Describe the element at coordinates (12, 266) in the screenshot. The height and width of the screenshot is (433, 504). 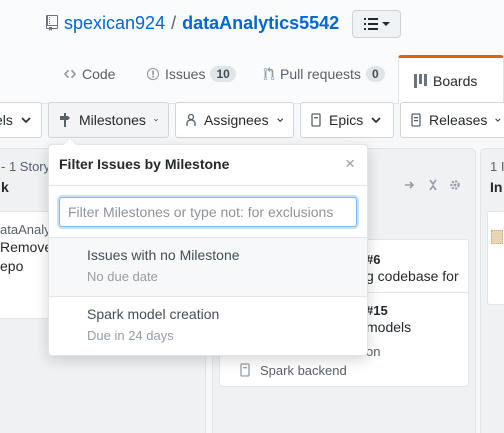
I see `card-title-line2: epo` at that location.